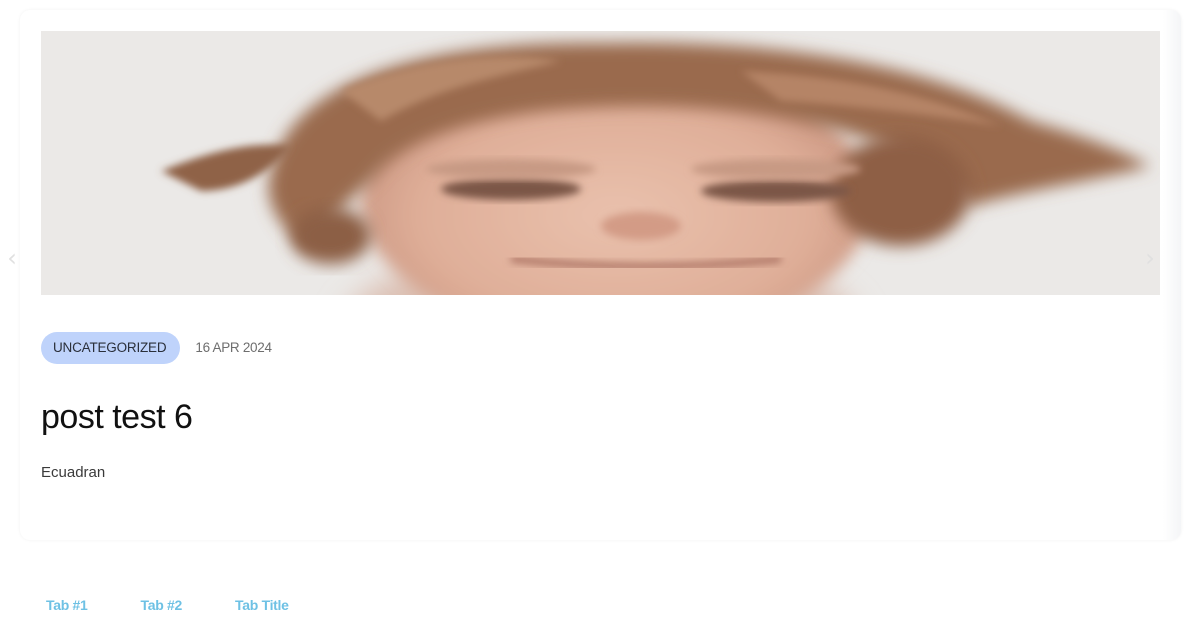 The image size is (1200, 634). I want to click on post-title: post test 6, so click(117, 417).